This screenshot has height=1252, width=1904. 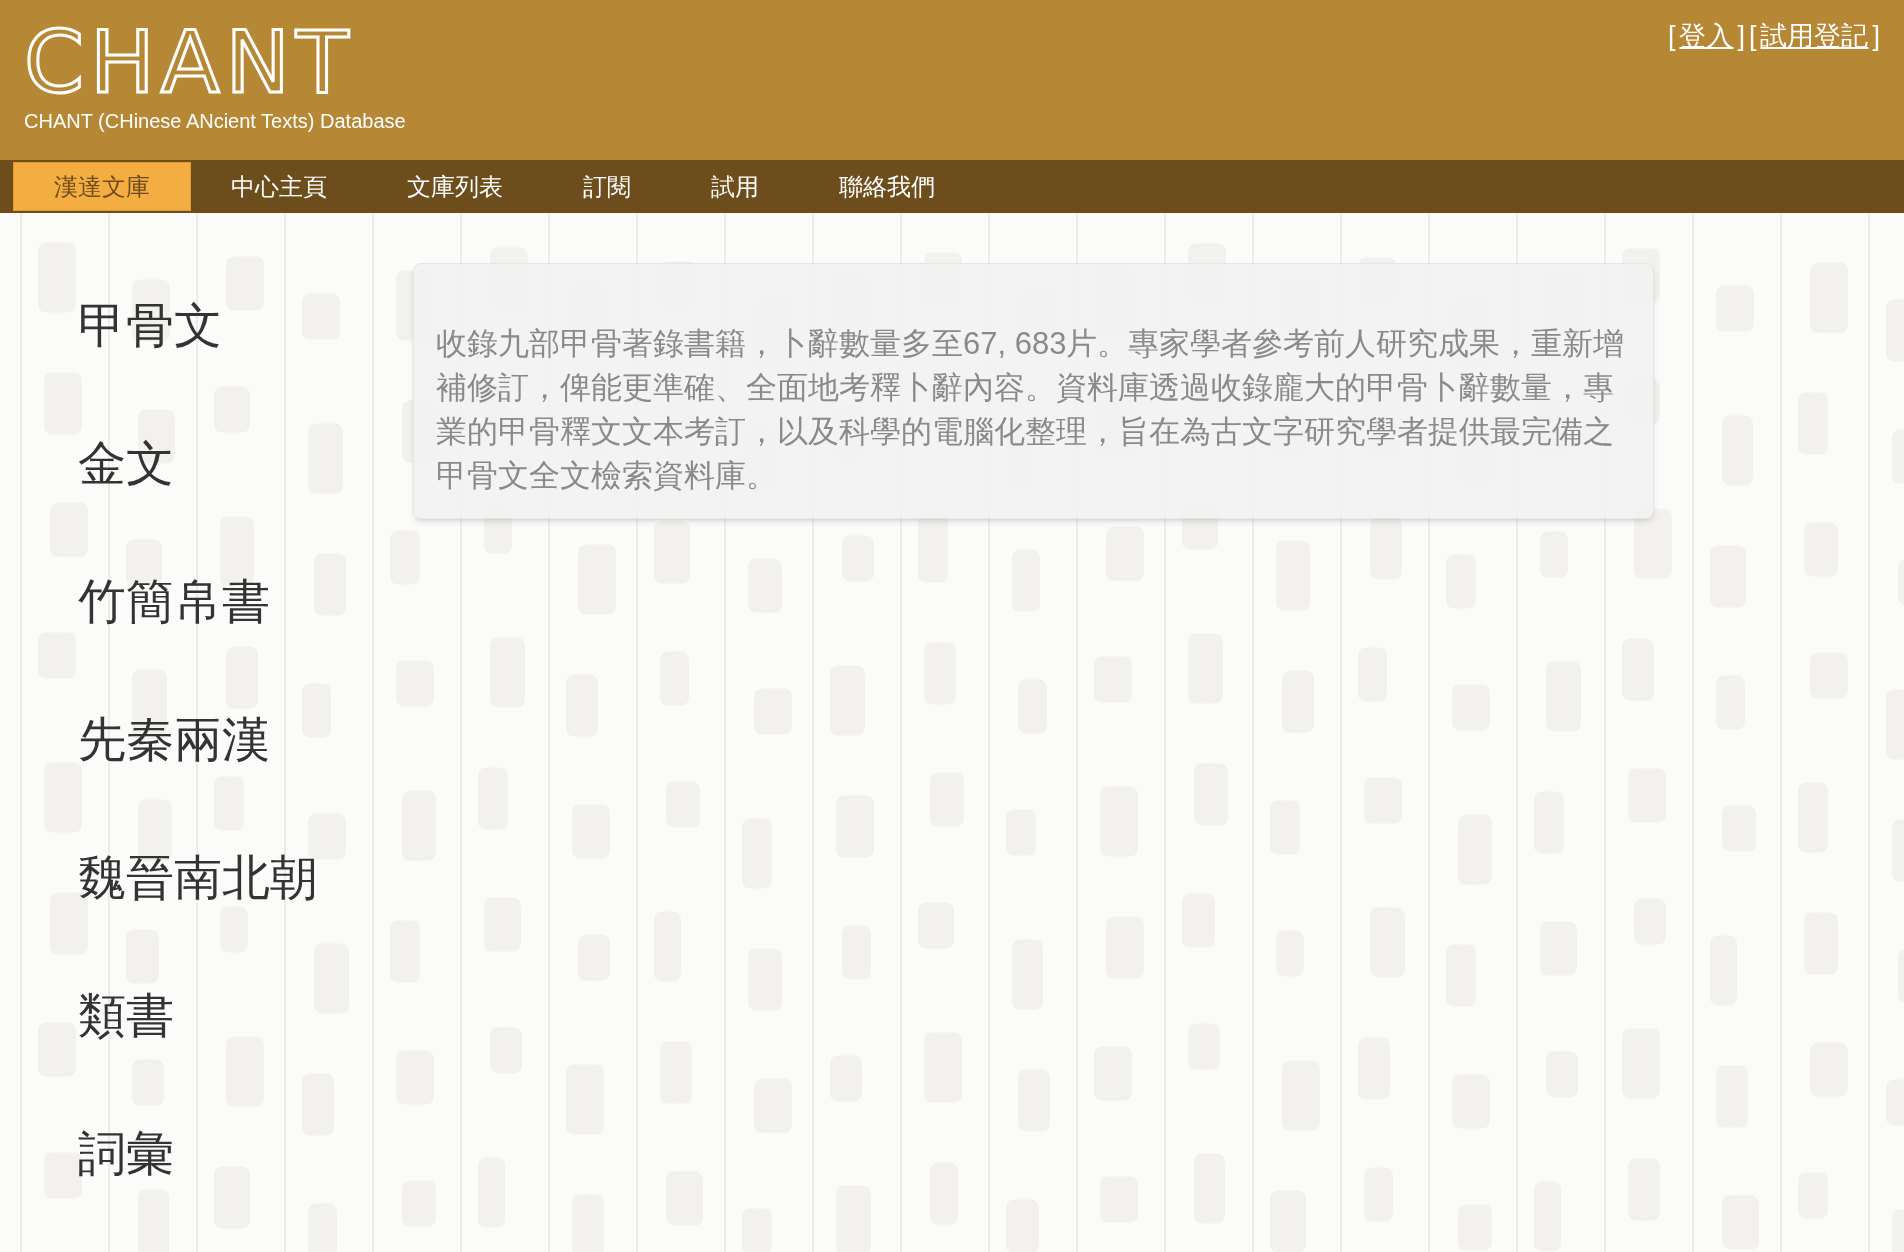 What do you see at coordinates (887, 186) in the screenshot?
I see `nav-tab: 聯絡我們` at bounding box center [887, 186].